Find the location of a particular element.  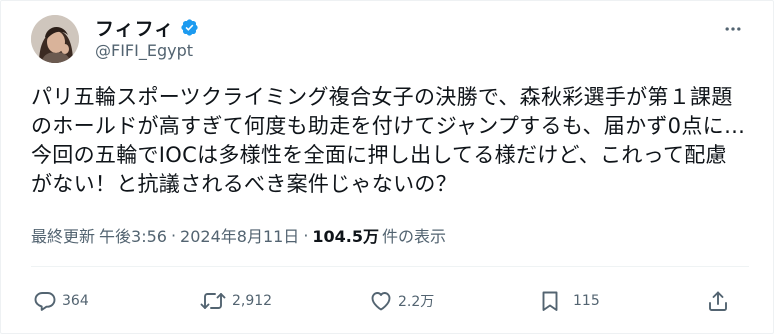

share-button is located at coordinates (718, 301).